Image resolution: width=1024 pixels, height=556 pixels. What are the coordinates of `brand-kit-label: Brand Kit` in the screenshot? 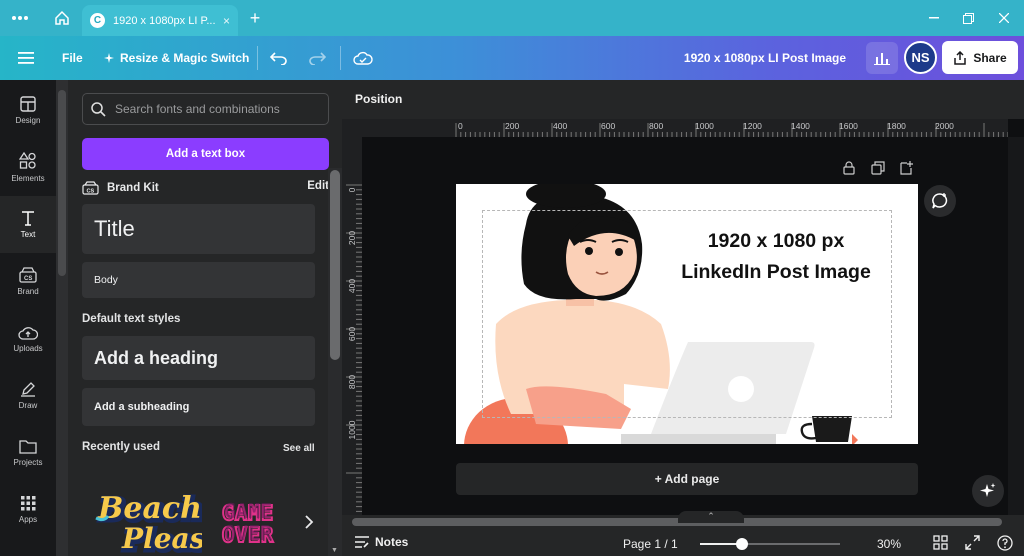 It's located at (133, 188).